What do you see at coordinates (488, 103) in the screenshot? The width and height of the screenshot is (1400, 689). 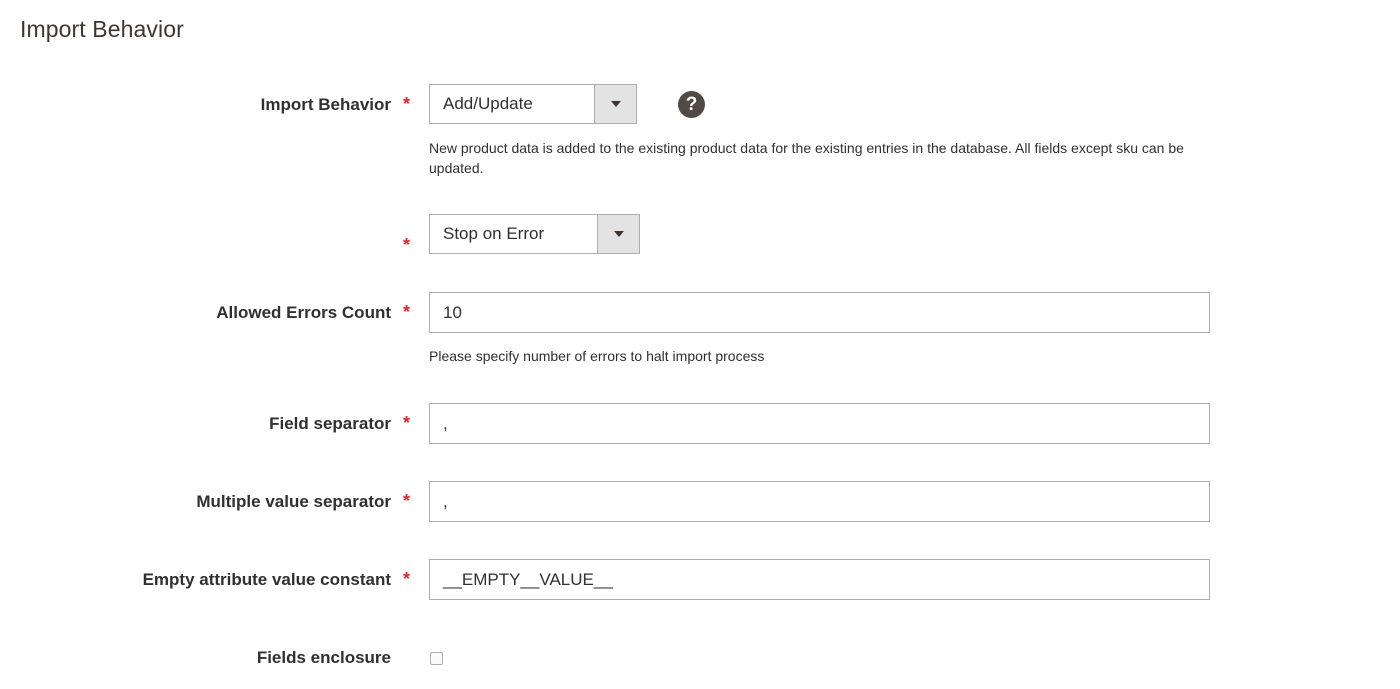 I see `import-behavior-value: Add/Update` at bounding box center [488, 103].